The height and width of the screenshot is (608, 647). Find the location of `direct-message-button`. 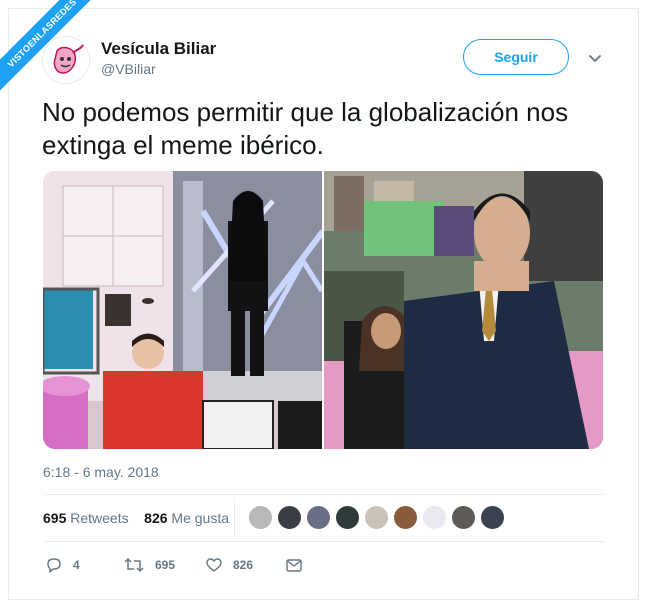

direct-message-button is located at coordinates (294, 565).